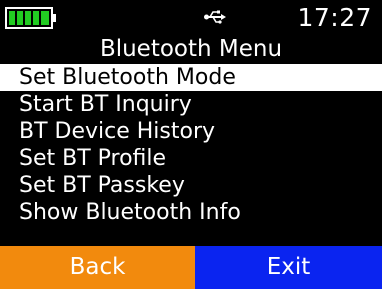  I want to click on menu-title: Bluetooth Menu, so click(191, 49).